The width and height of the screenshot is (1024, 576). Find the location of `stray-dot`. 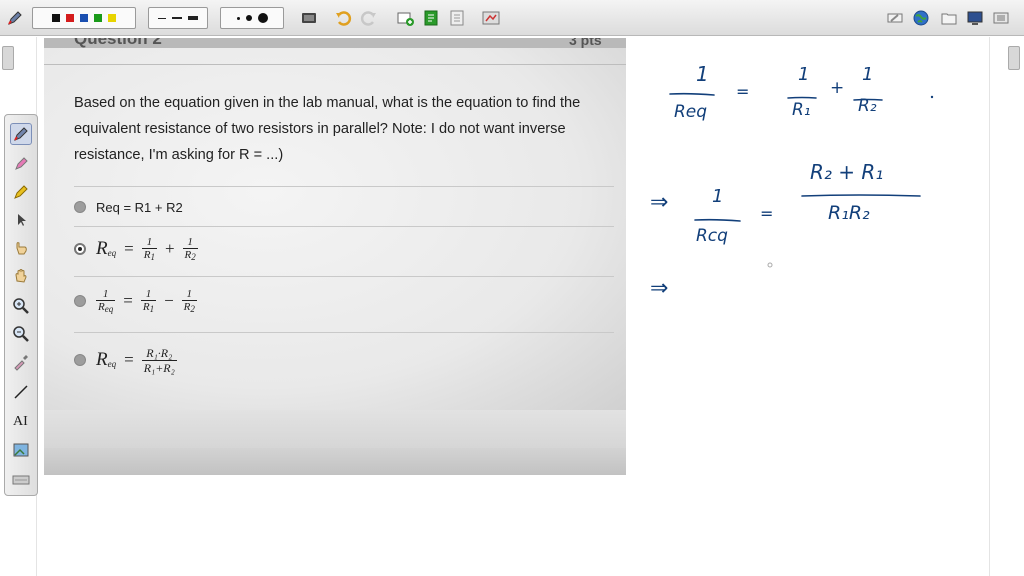

stray-dot is located at coordinates (932, 97).